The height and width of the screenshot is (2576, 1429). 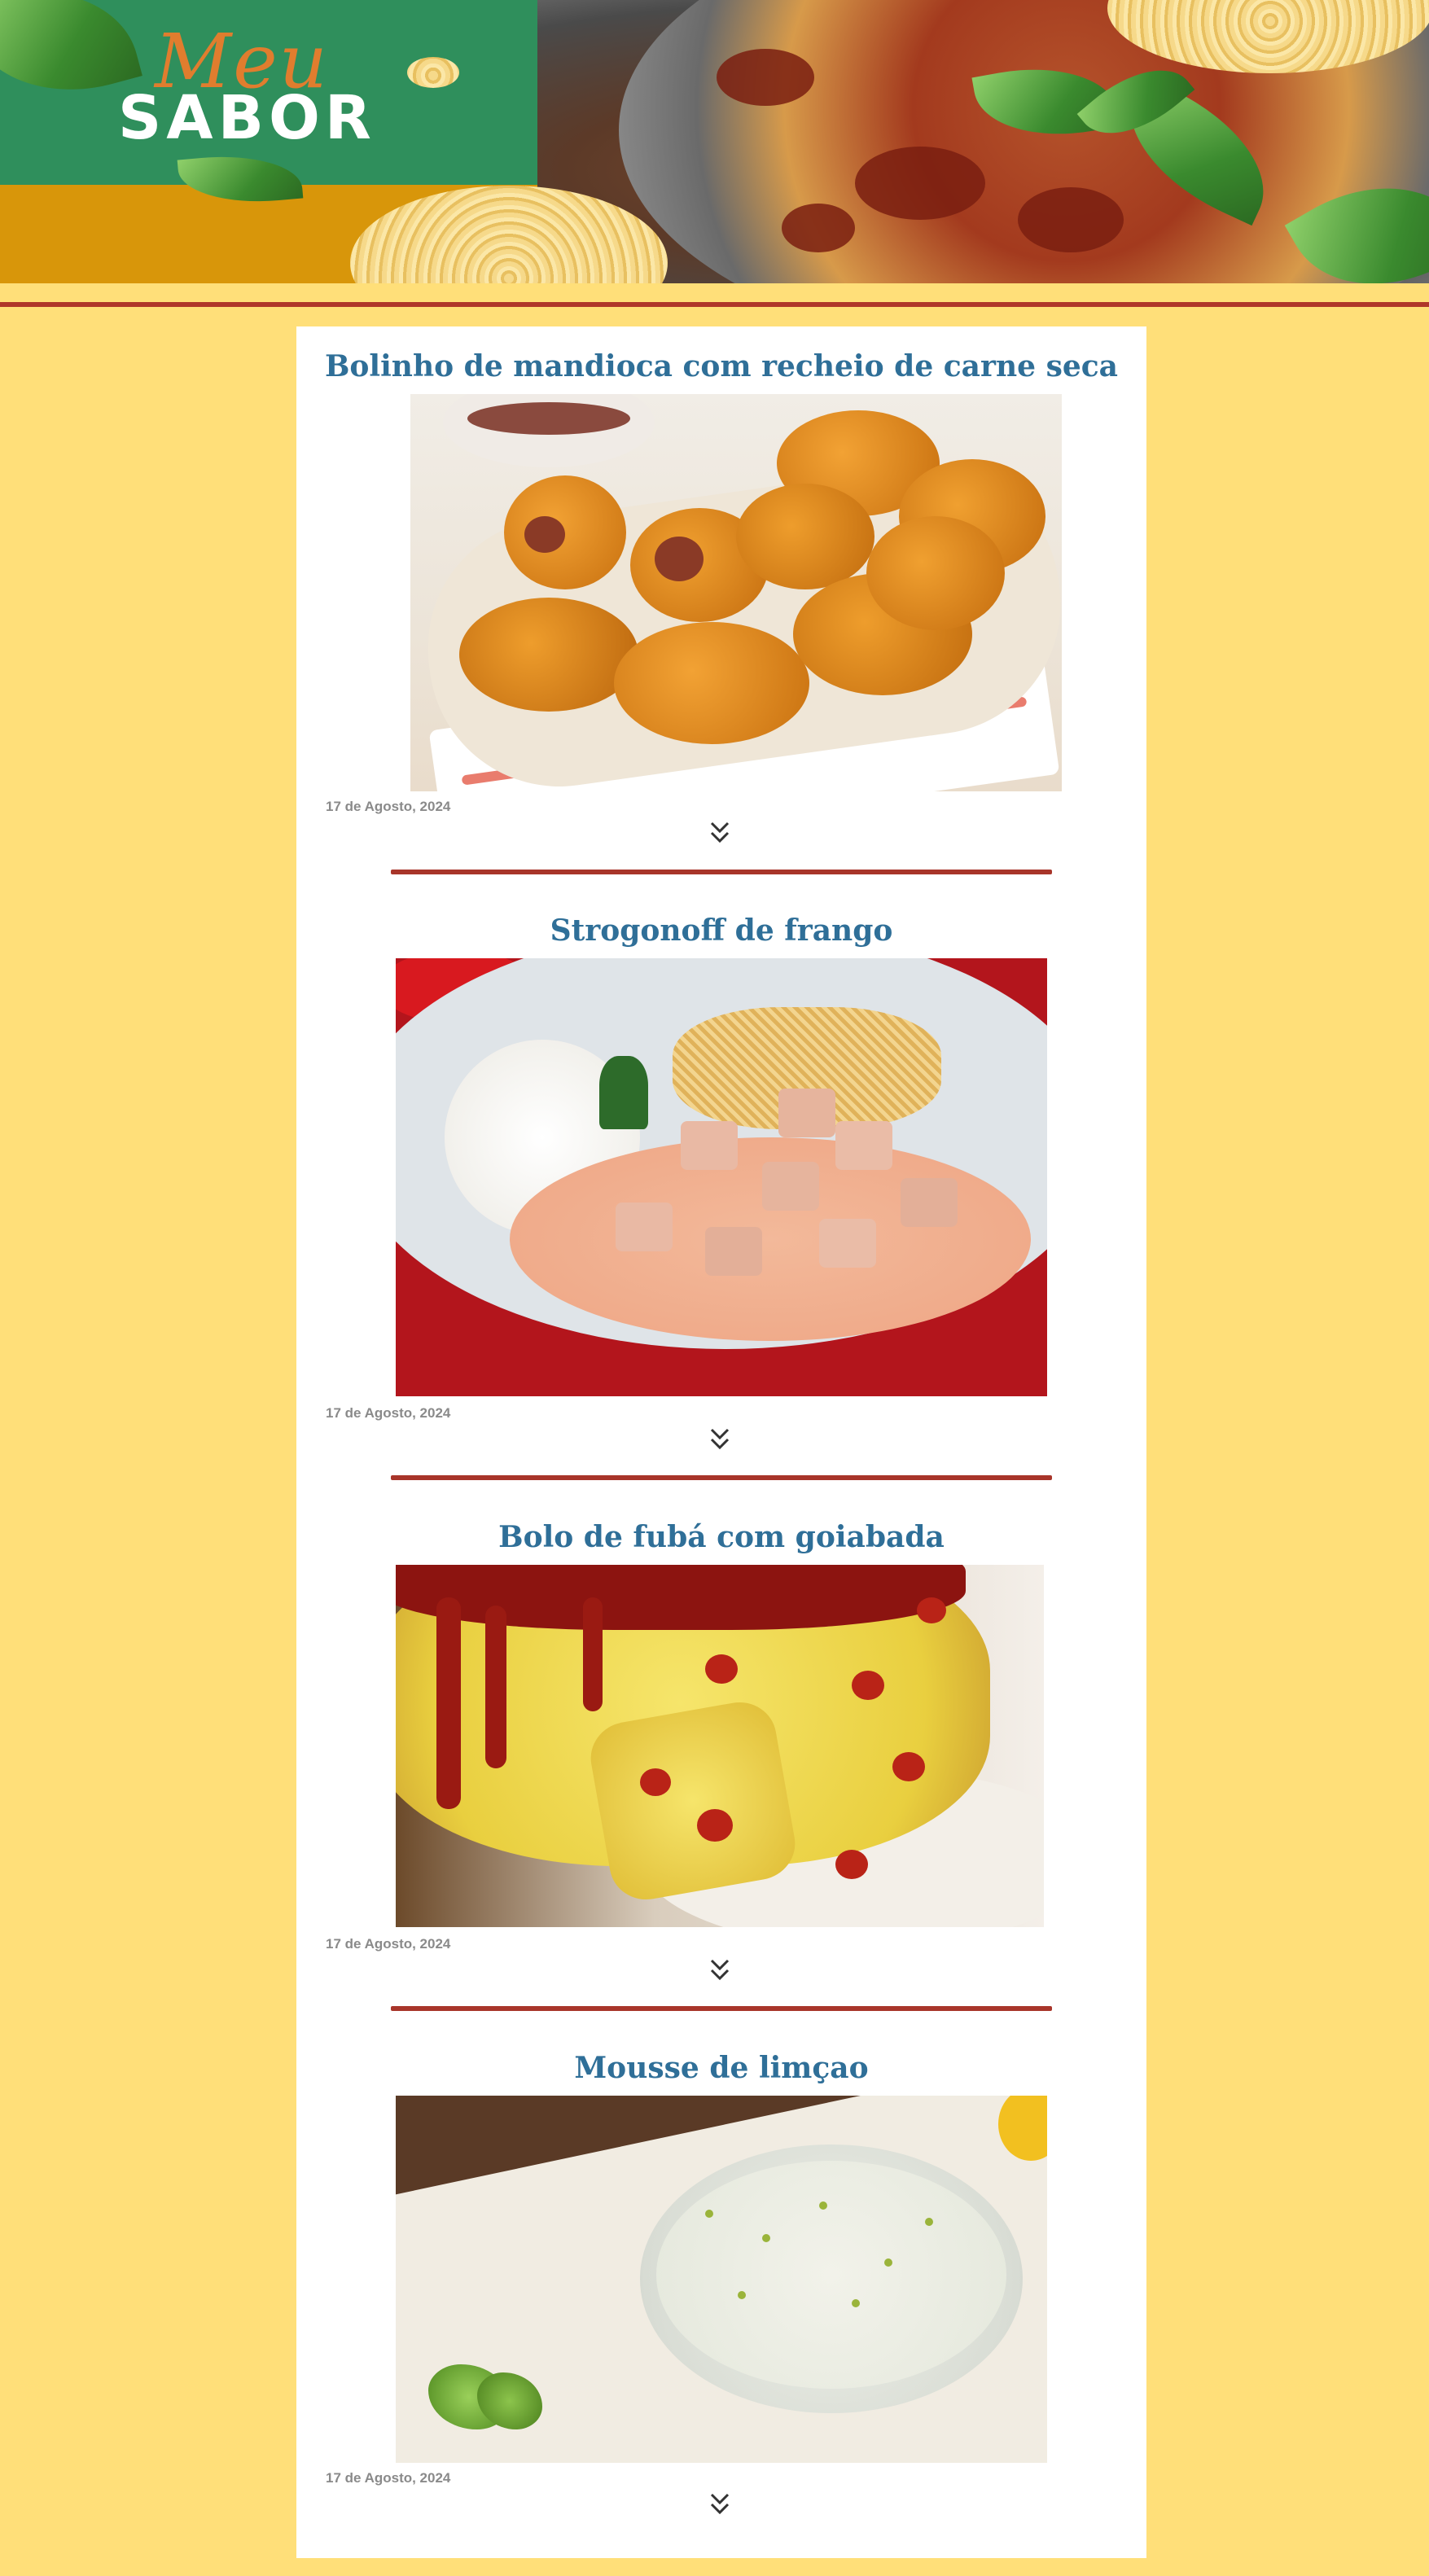 What do you see at coordinates (714, 141) in the screenshot?
I see `header-banner: Meu SABOR` at bounding box center [714, 141].